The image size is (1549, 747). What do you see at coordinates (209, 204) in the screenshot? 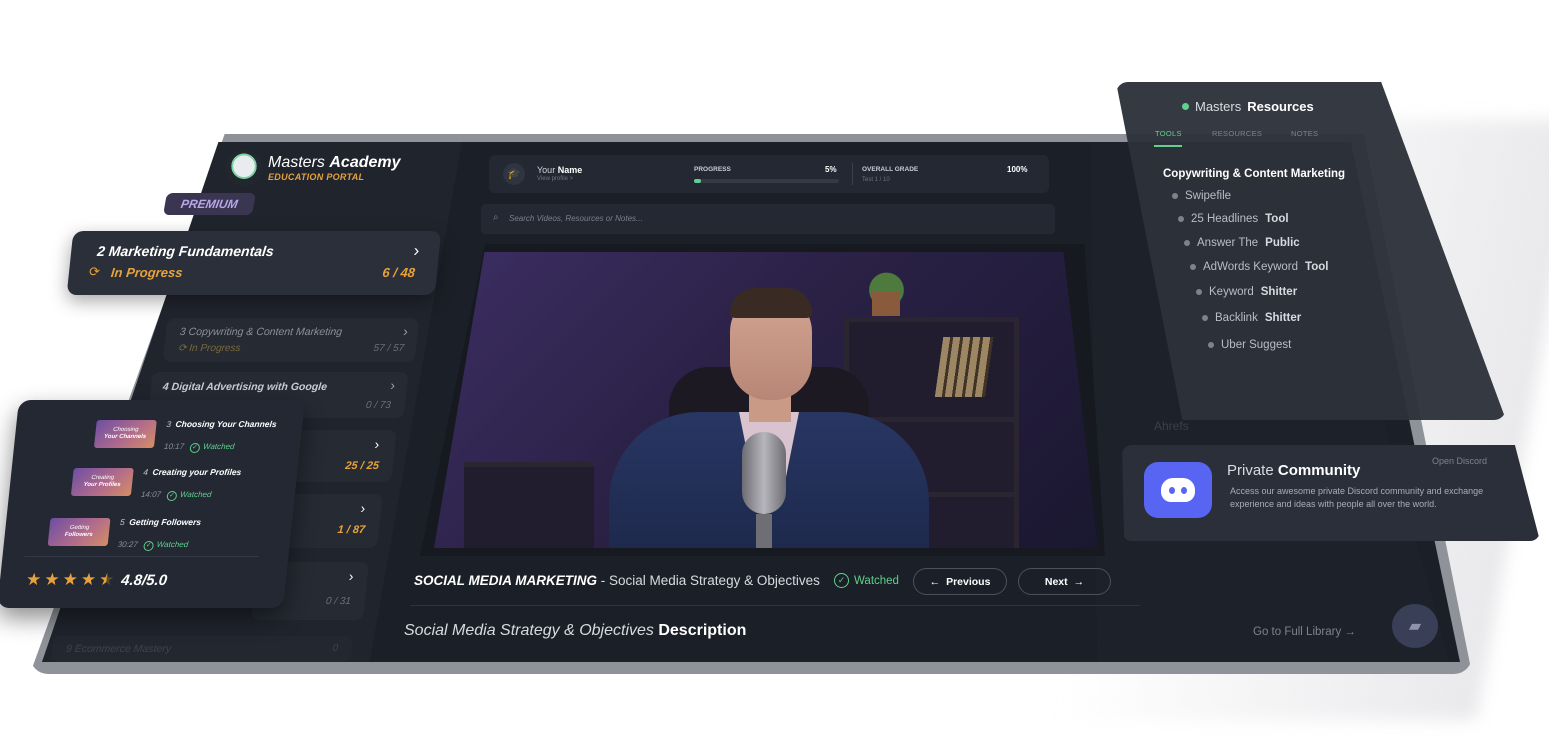
I see `premium-badge: PREMIUM` at bounding box center [209, 204].